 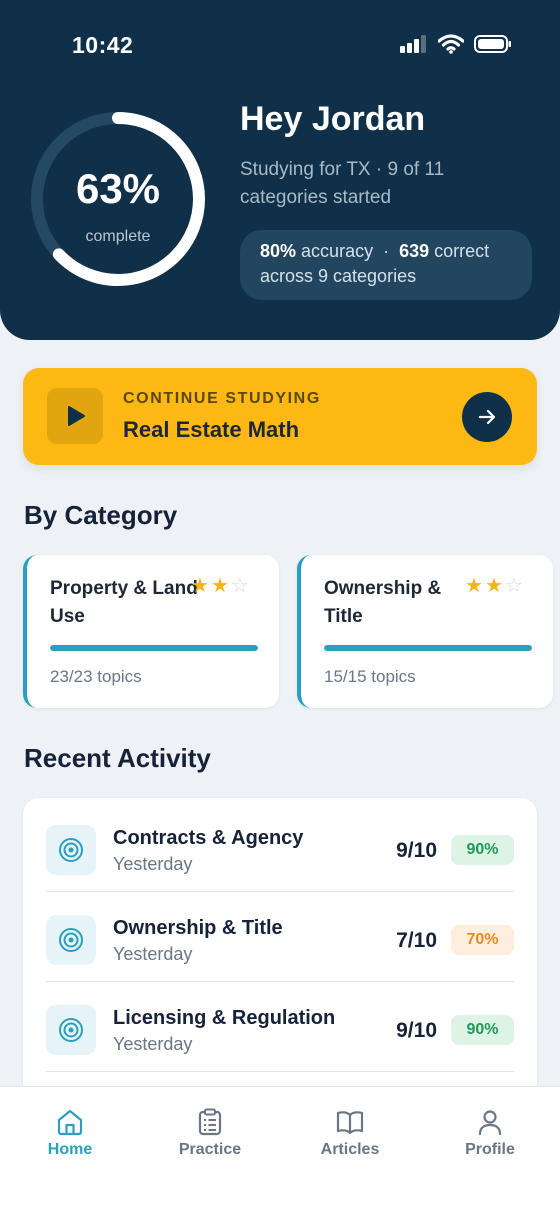 What do you see at coordinates (70, 1149) in the screenshot?
I see `tab-home-label: Home` at bounding box center [70, 1149].